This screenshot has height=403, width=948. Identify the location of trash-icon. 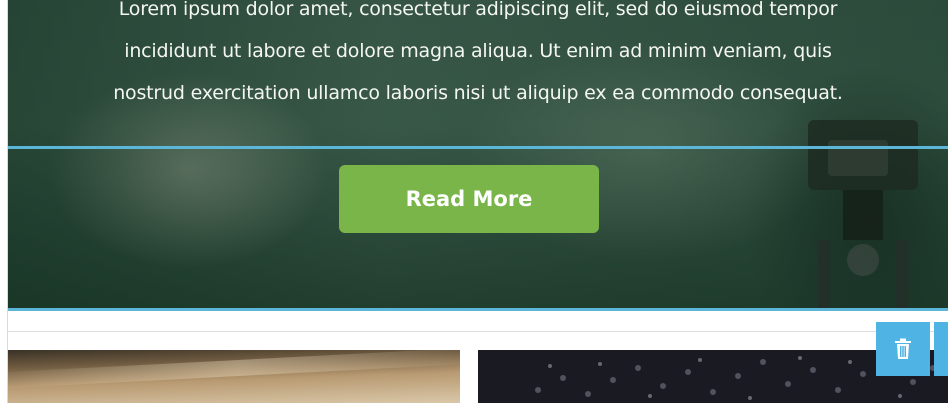
(903, 348).